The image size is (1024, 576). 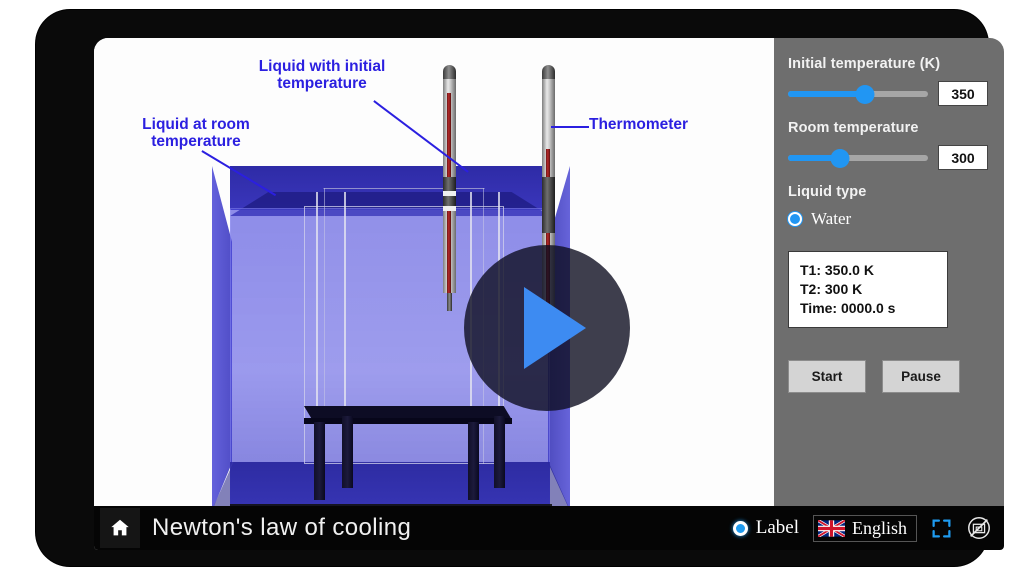 What do you see at coordinates (827, 376) in the screenshot?
I see `start-button: Start` at bounding box center [827, 376].